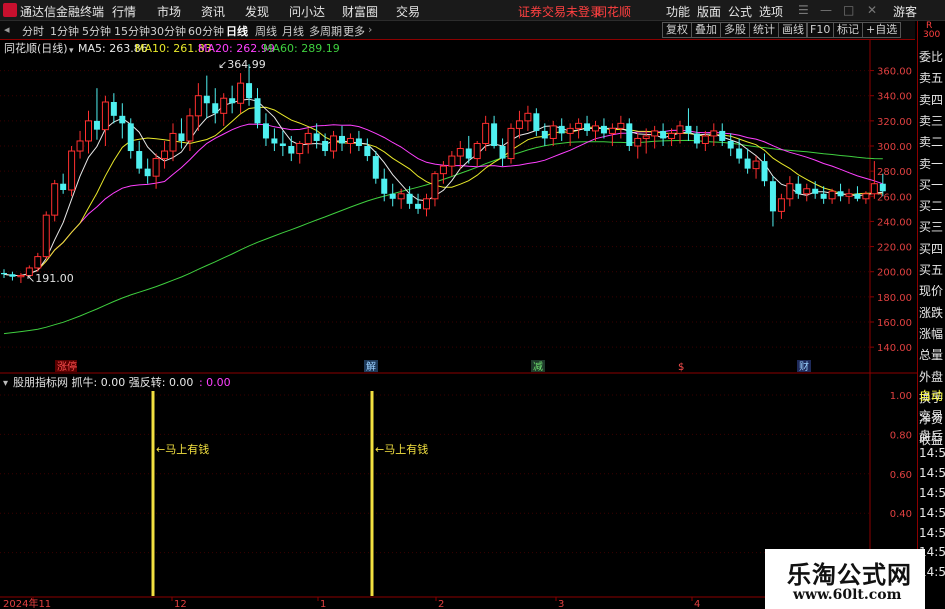 The width and height of the screenshot is (945, 609). Describe the element at coordinates (678, 11) in the screenshot. I see `menu-function: 功能` at that location.